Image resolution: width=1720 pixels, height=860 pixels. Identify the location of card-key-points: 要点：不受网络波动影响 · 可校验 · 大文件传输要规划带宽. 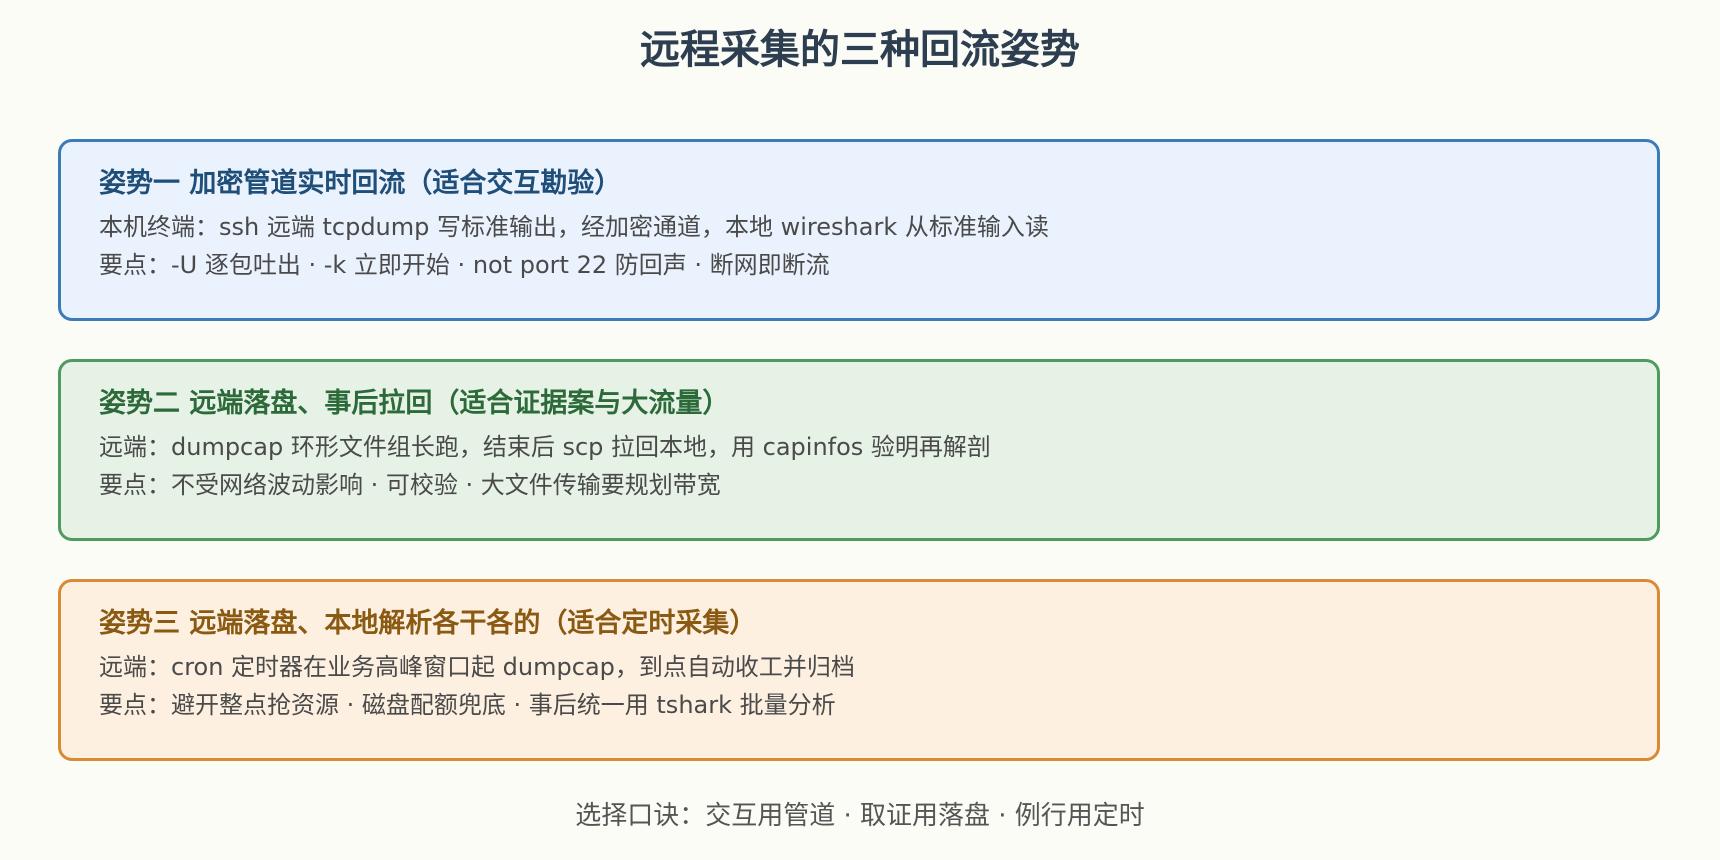
(410, 485).